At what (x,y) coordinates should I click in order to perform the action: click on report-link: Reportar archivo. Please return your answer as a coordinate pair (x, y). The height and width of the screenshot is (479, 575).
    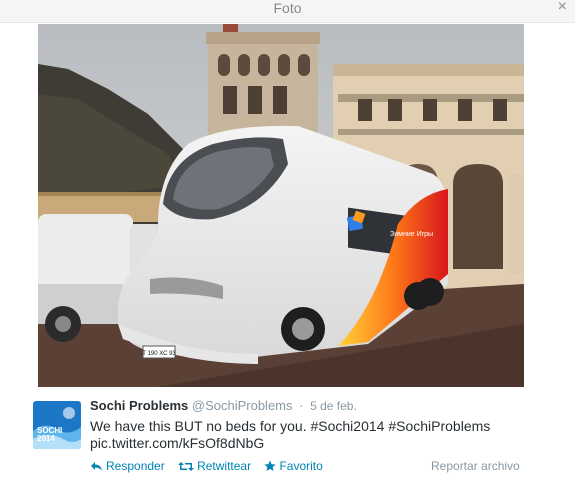
    Looking at the image, I should click on (475, 466).